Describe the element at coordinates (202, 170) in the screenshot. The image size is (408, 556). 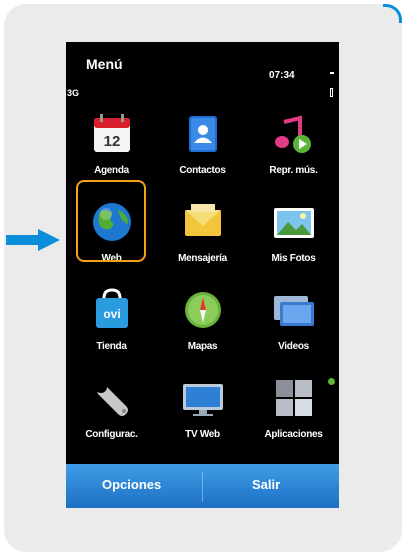
I see `app-label: Contactos` at that location.